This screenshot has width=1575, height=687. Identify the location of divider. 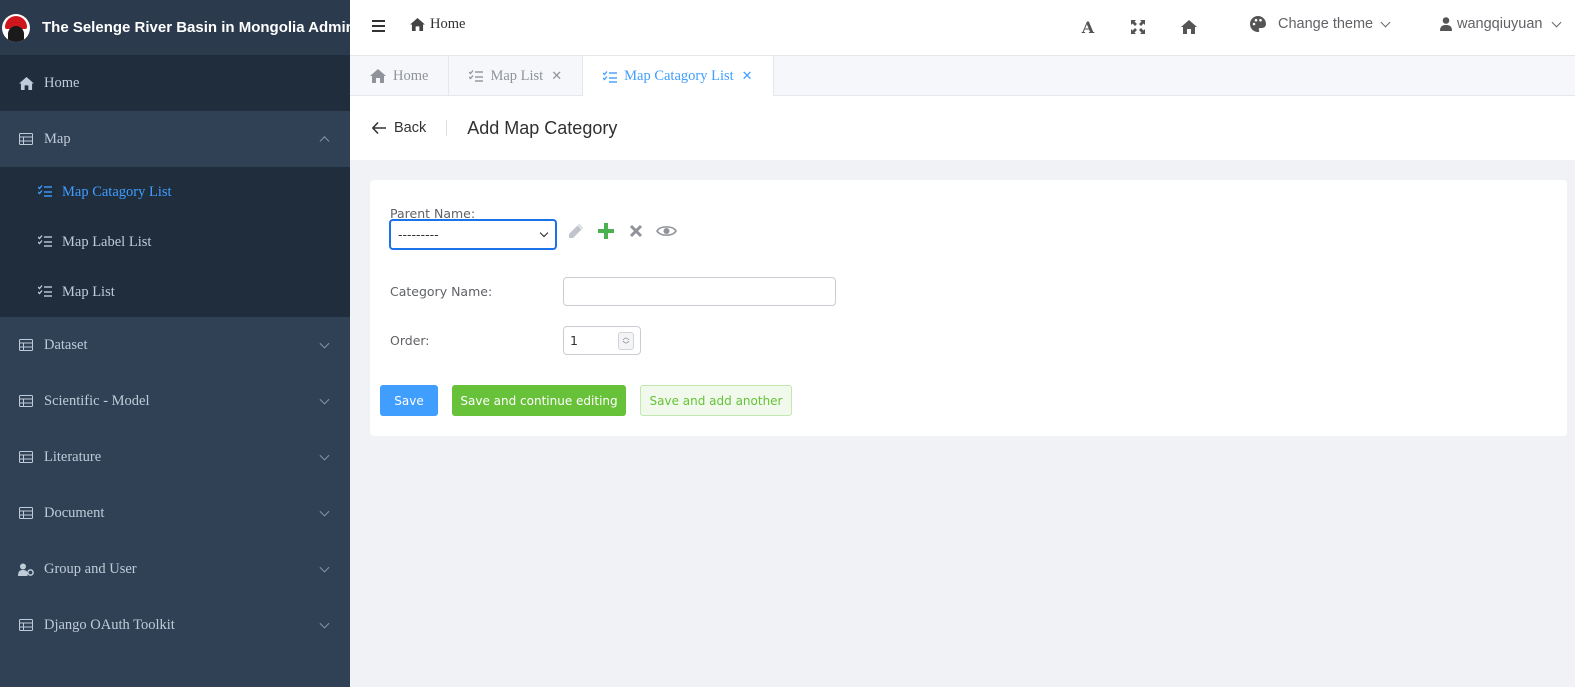
(447, 128).